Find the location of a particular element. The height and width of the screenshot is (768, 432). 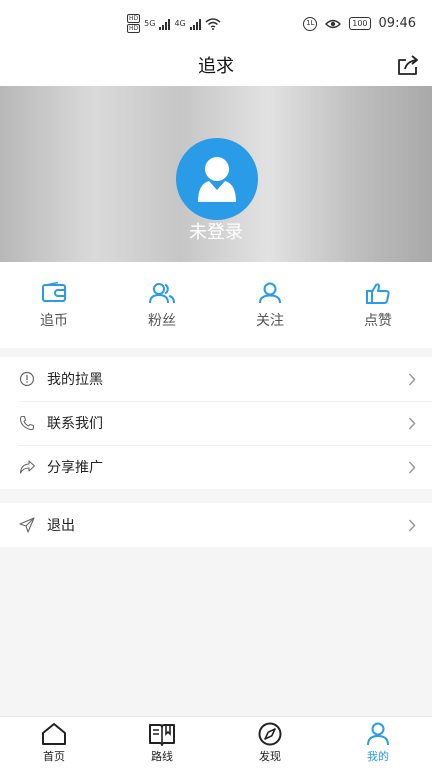

page-title: 追求 is located at coordinates (216, 66).